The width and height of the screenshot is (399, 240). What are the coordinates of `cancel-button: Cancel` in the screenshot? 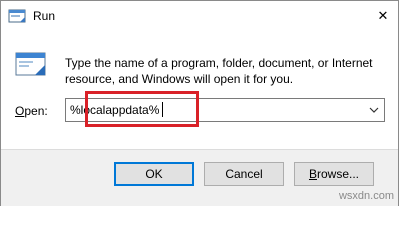 It's located at (244, 174).